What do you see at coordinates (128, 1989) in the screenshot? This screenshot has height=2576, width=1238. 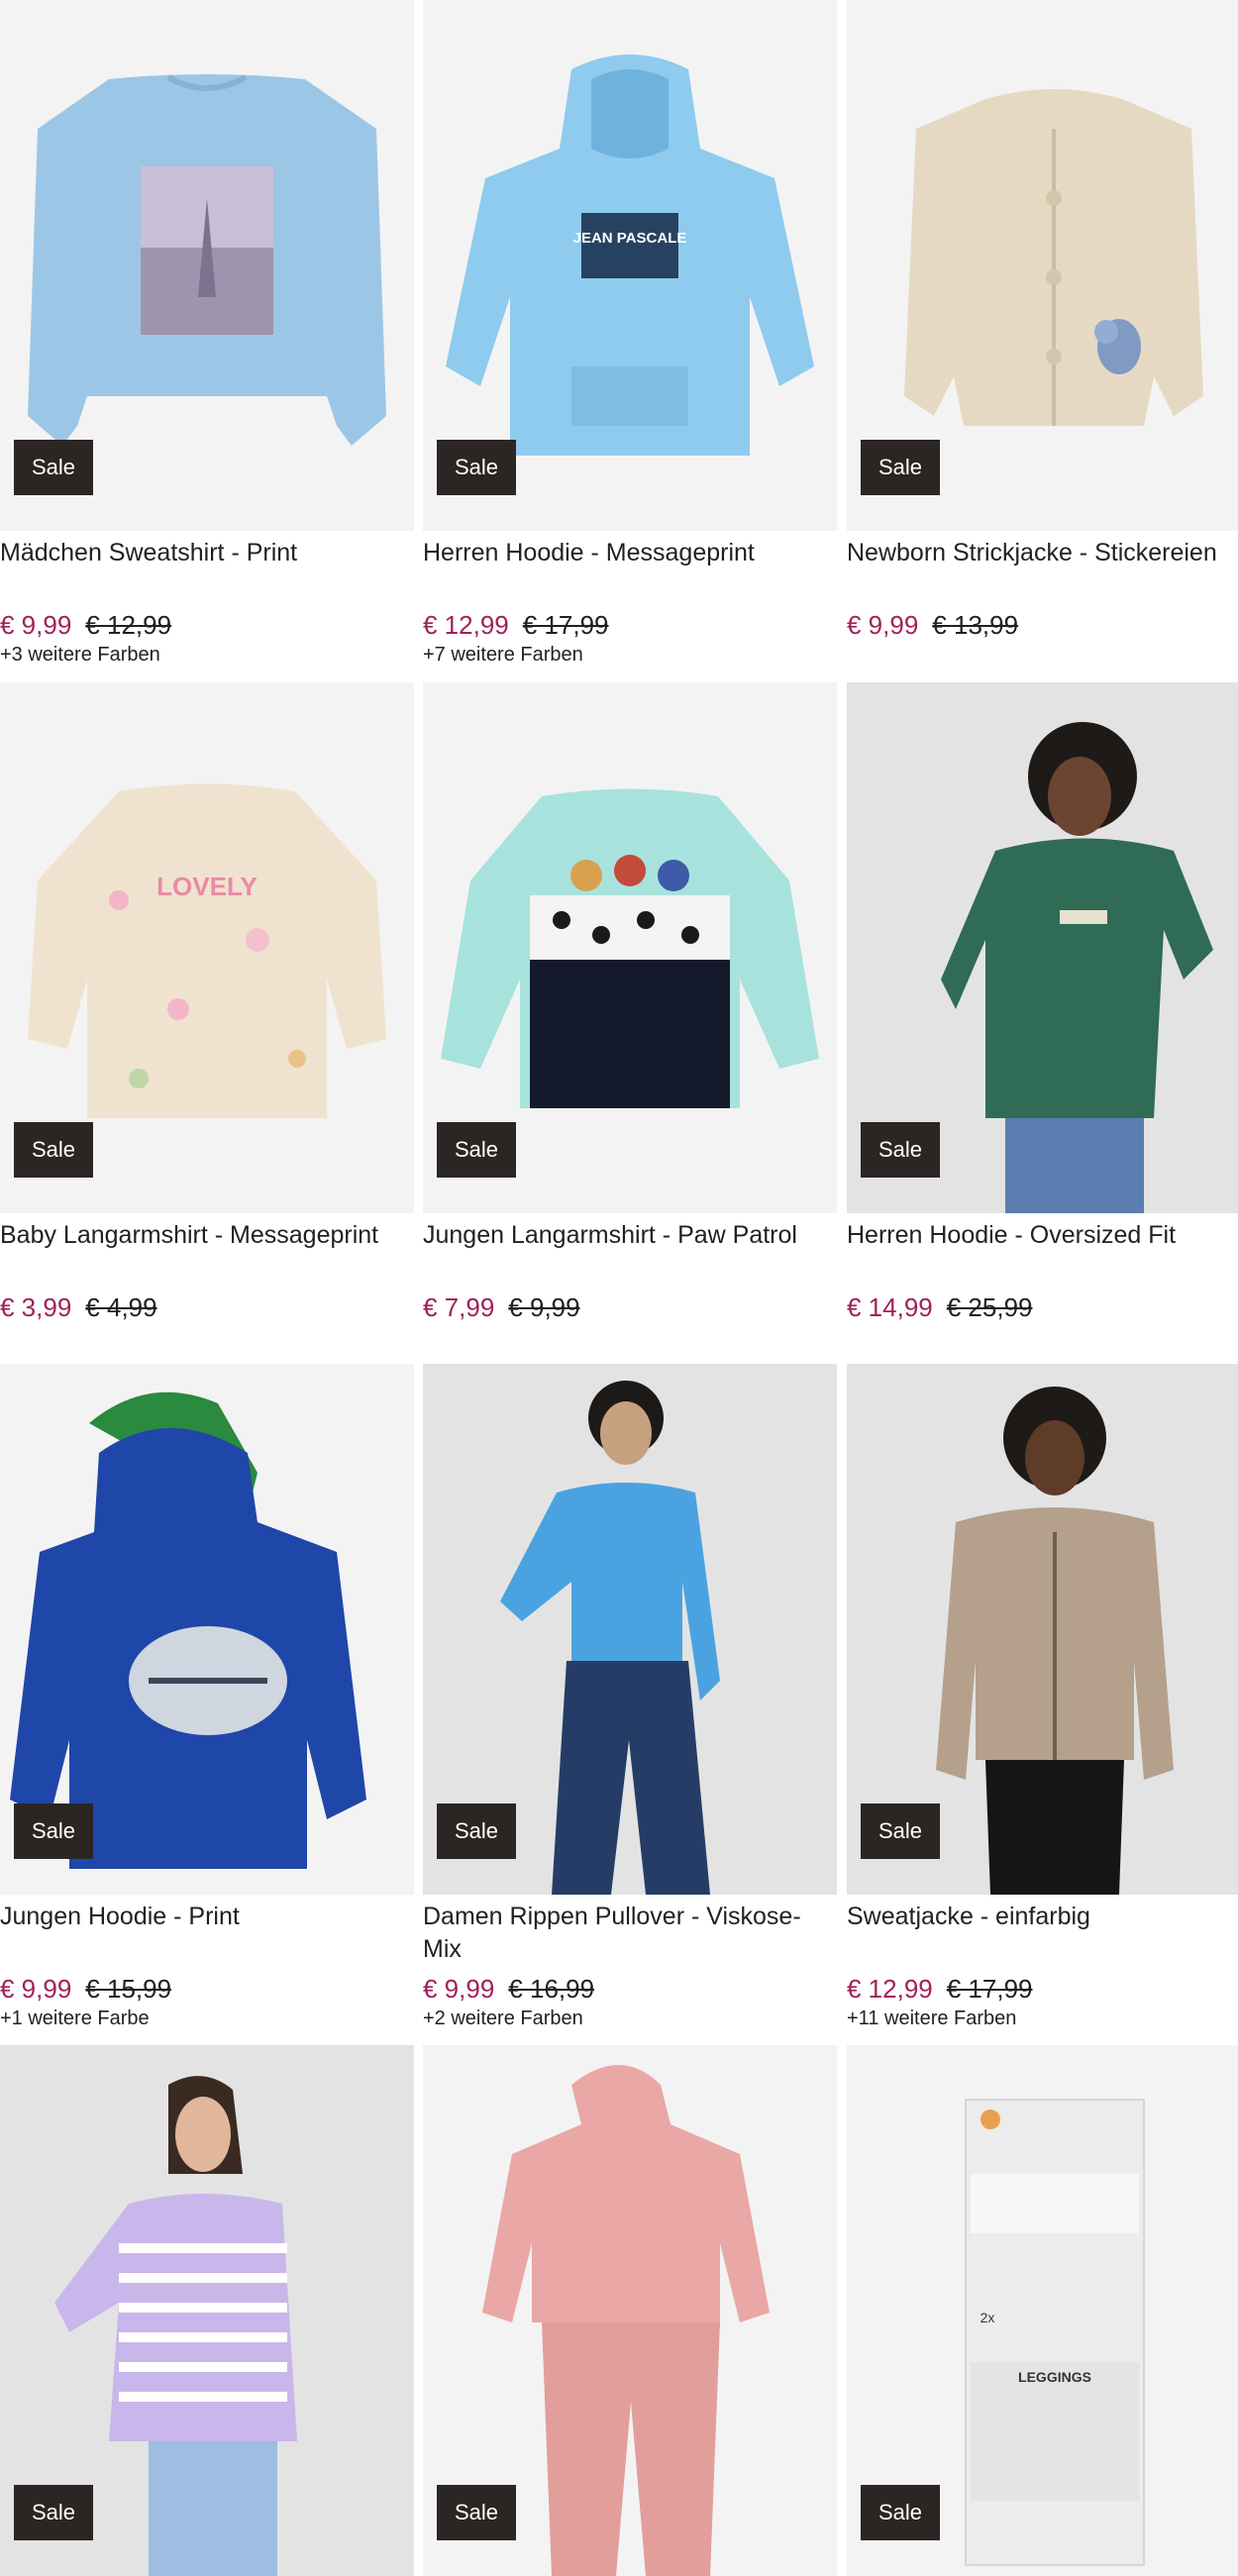 I see `original-price: € 15,99` at bounding box center [128, 1989].